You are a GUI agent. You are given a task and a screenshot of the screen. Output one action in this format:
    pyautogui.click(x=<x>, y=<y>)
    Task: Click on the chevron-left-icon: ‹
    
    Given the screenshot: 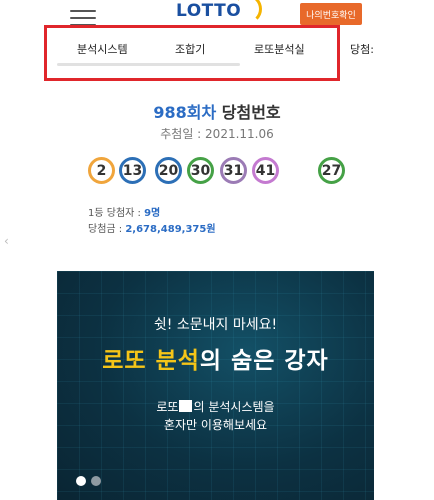 What is the action you would take?
    pyautogui.click(x=6, y=241)
    